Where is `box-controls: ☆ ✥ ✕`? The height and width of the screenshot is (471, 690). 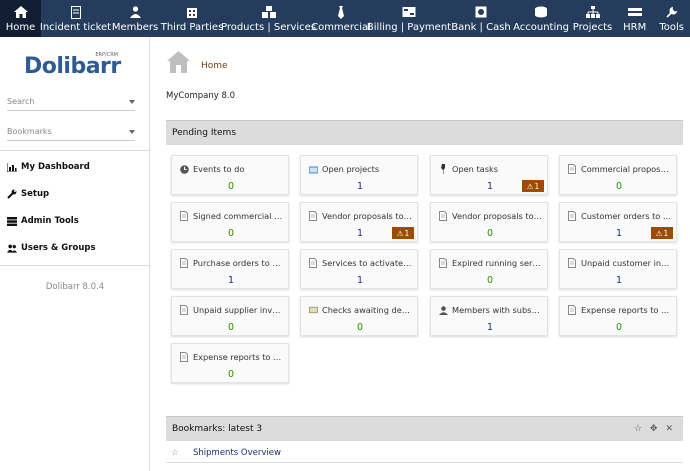
box-controls: ☆ ✥ ✕ is located at coordinates (653, 429).